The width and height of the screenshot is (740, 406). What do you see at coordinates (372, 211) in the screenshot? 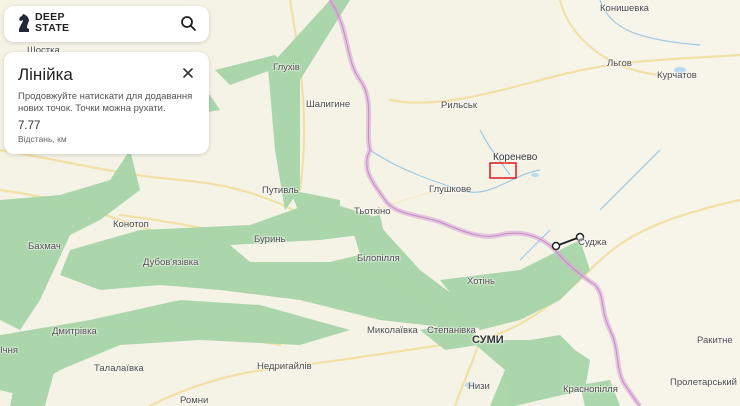
I see `place-label: Тьоткіно` at bounding box center [372, 211].